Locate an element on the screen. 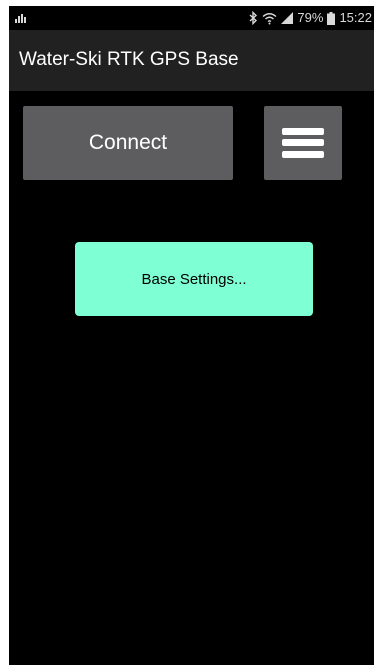 Image resolution: width=374 pixels, height=665 pixels. status-bar: 79% 15:22 is located at coordinates (191, 18).